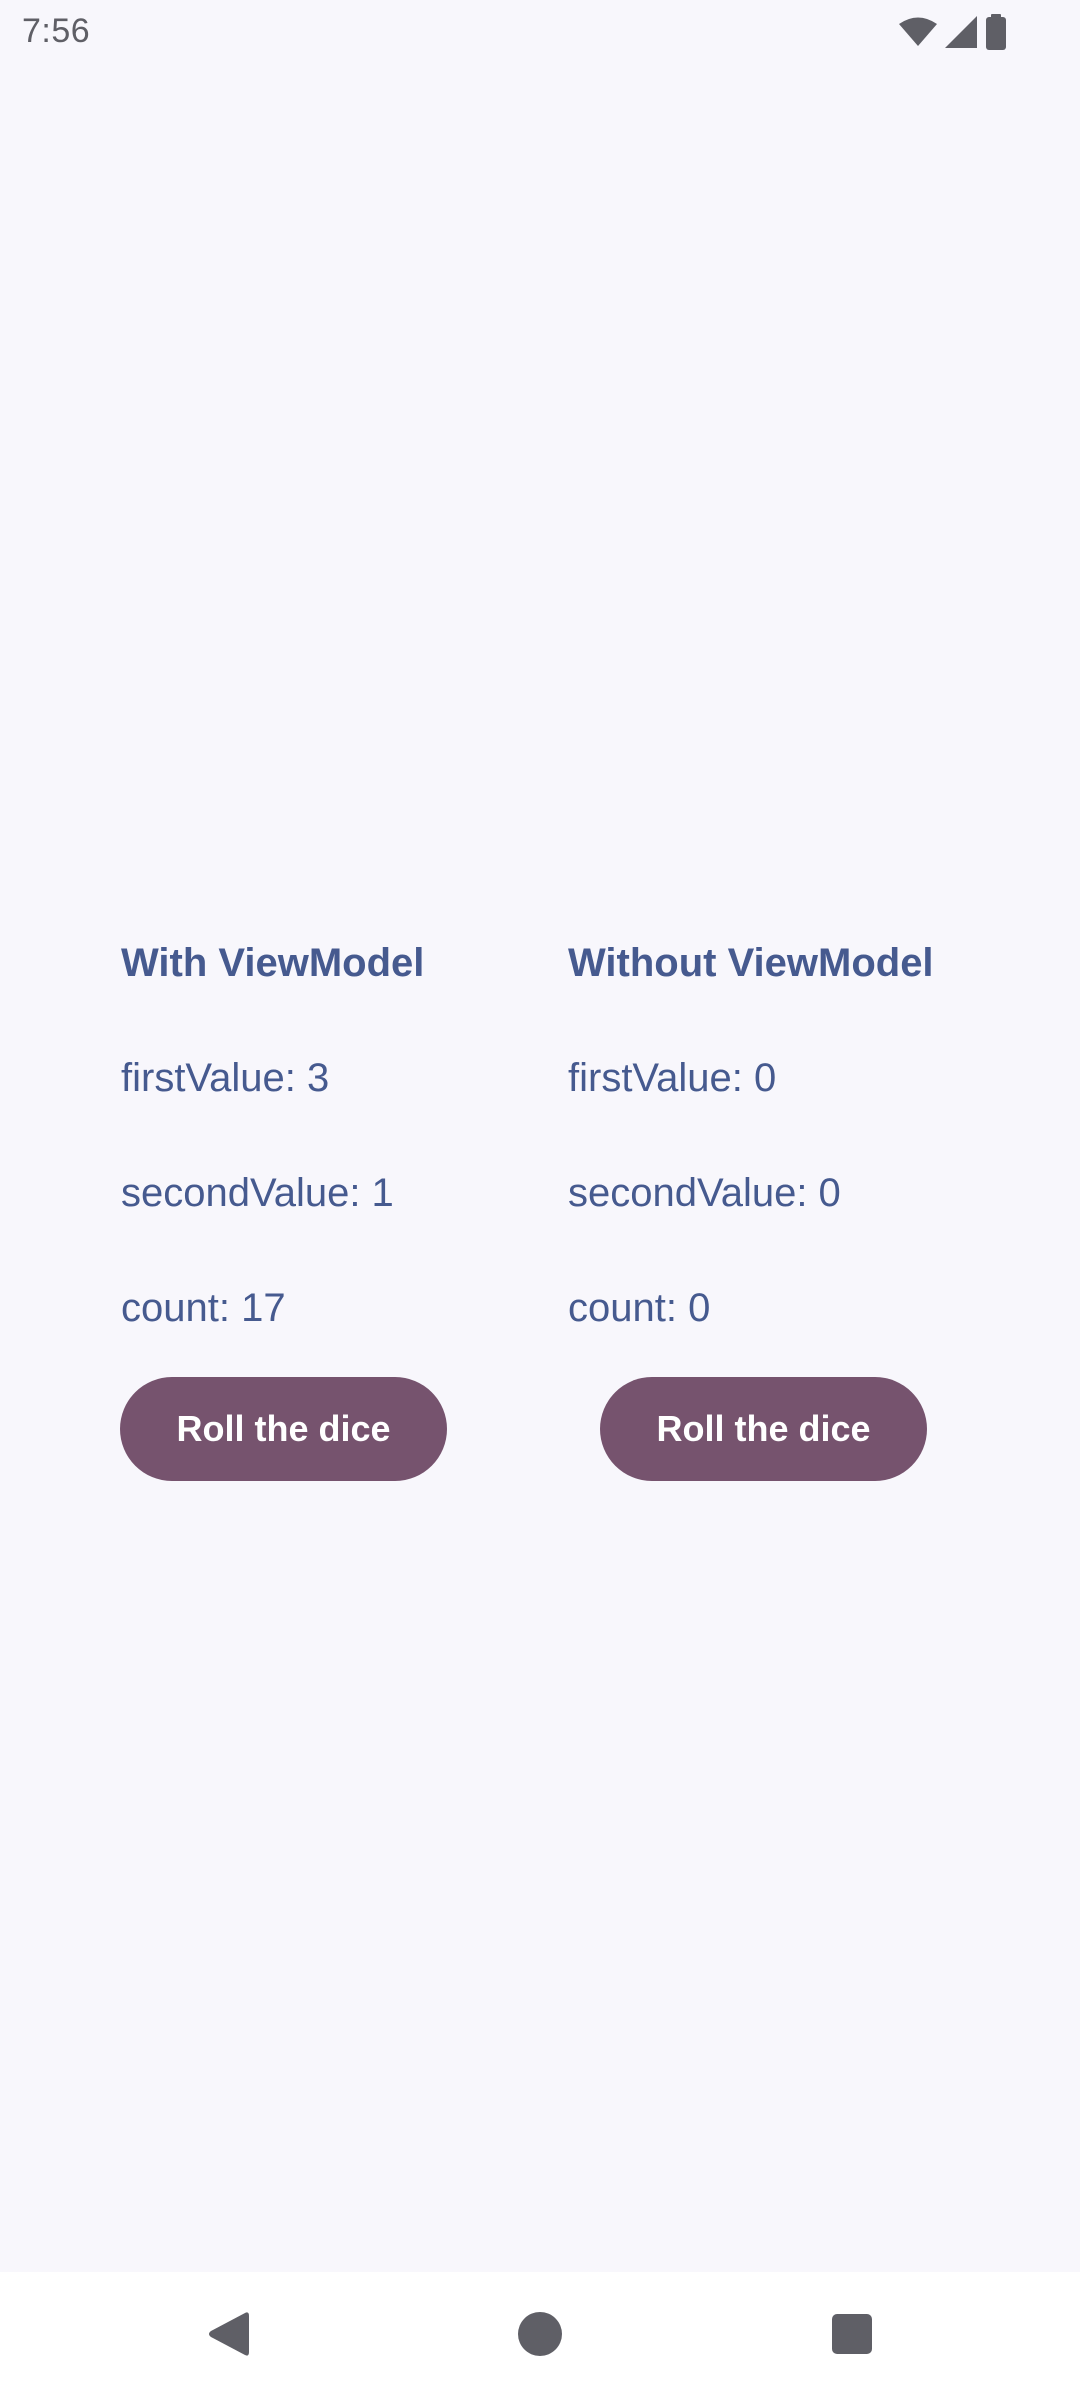  What do you see at coordinates (540, 32) in the screenshot?
I see `status-bar: 7:56` at bounding box center [540, 32].